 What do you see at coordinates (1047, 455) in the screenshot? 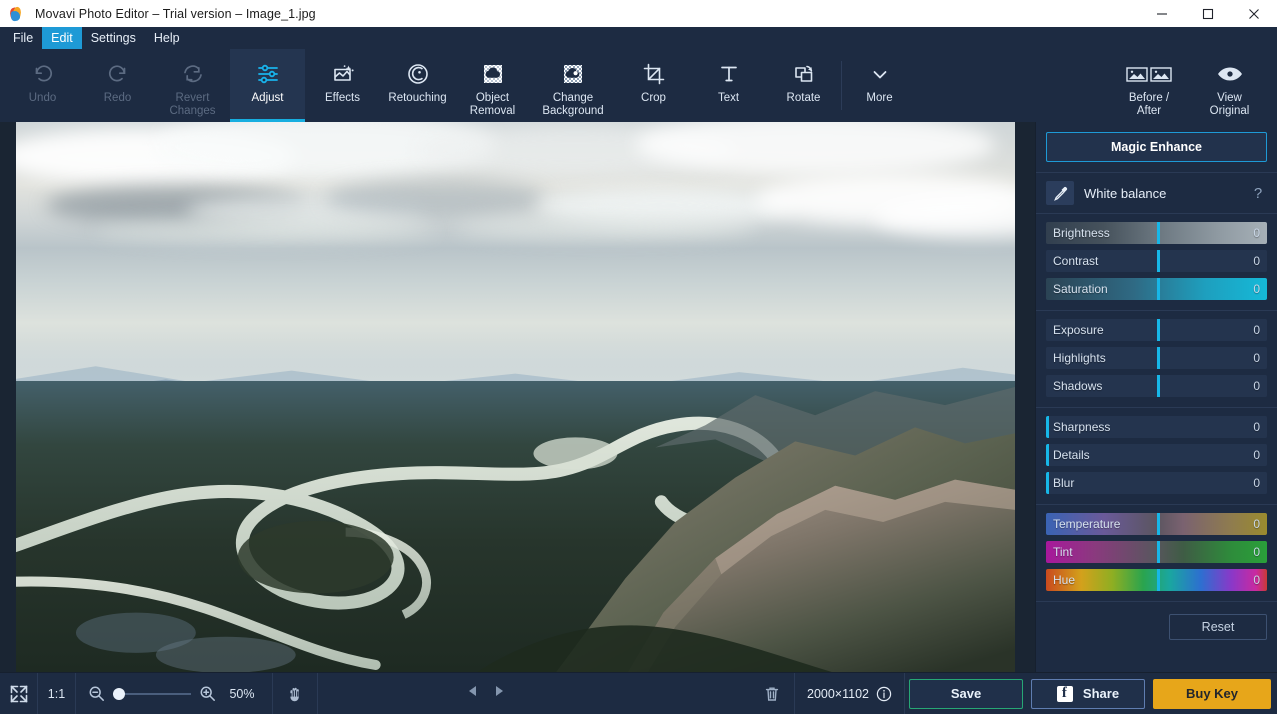
I see `slider-details-handle` at bounding box center [1047, 455].